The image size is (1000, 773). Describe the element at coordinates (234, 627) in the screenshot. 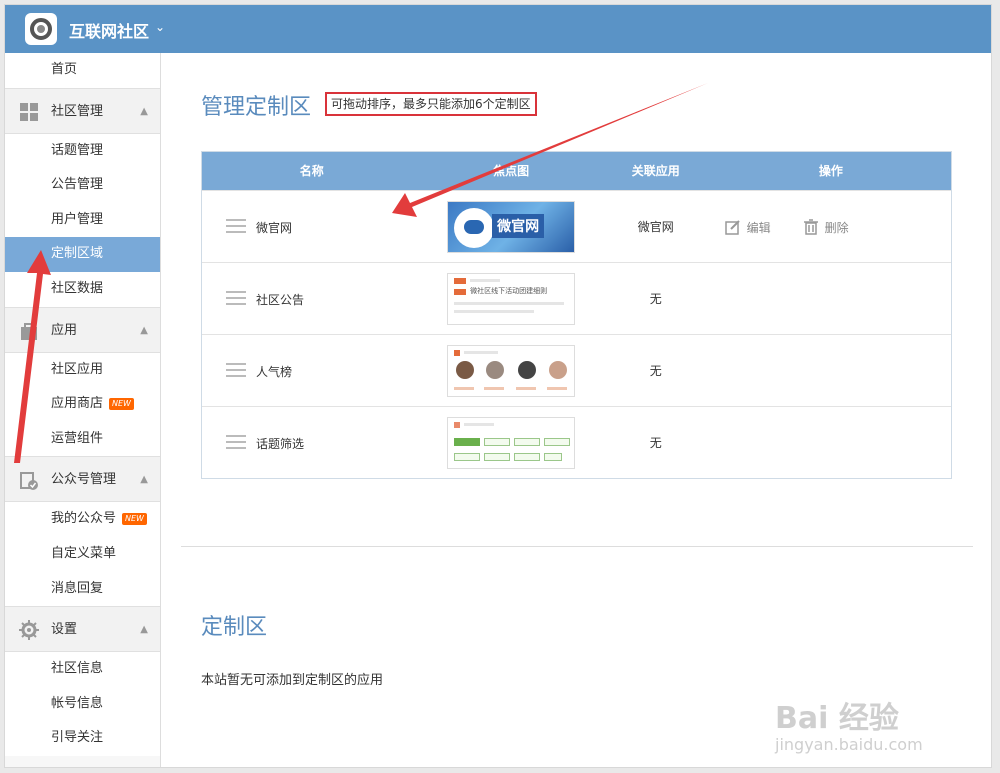

I see `section-title: 定制区` at that location.